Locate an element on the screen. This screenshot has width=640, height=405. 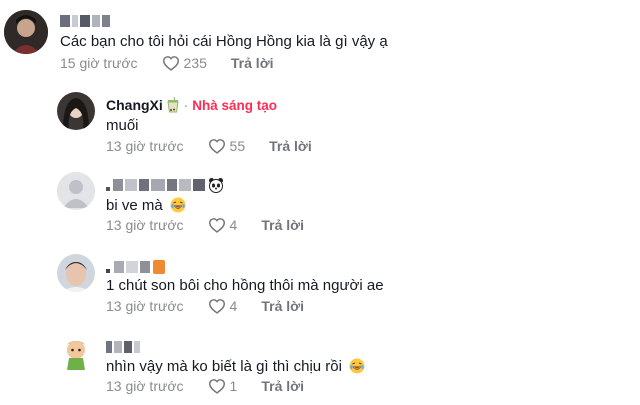
comment-meta: 13 giờ trước 55 Trả lời is located at coordinates (209, 146).